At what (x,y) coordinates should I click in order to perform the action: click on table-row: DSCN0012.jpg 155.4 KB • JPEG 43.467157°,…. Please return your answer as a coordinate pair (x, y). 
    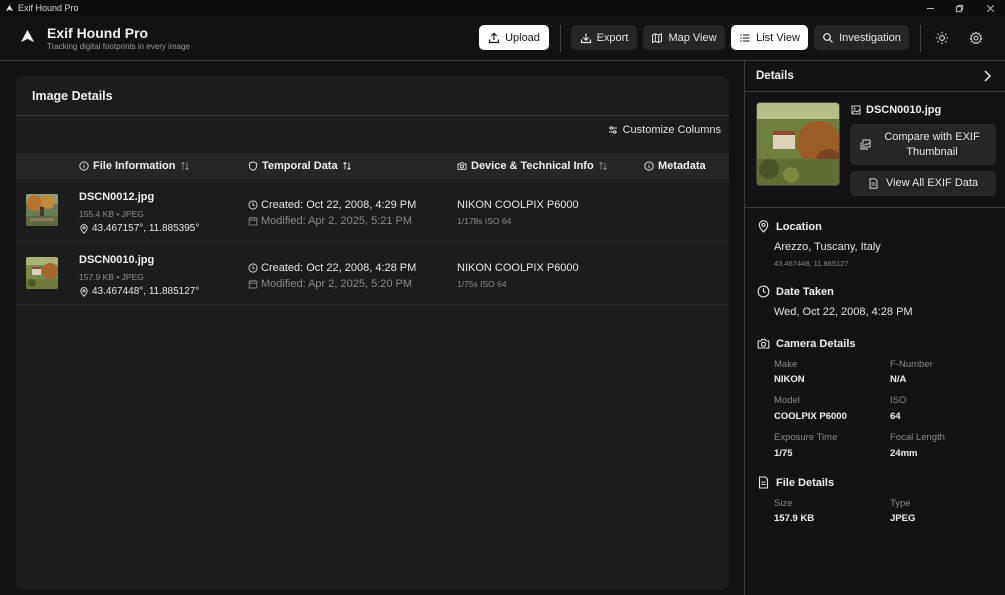
    Looking at the image, I should click on (372, 210).